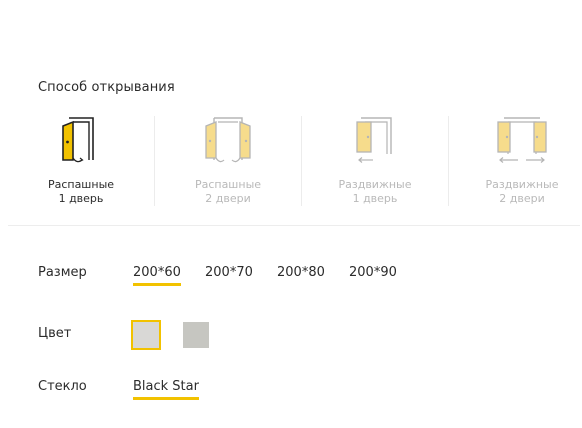  I want to click on opening-title: Способ открывания, so click(106, 87).